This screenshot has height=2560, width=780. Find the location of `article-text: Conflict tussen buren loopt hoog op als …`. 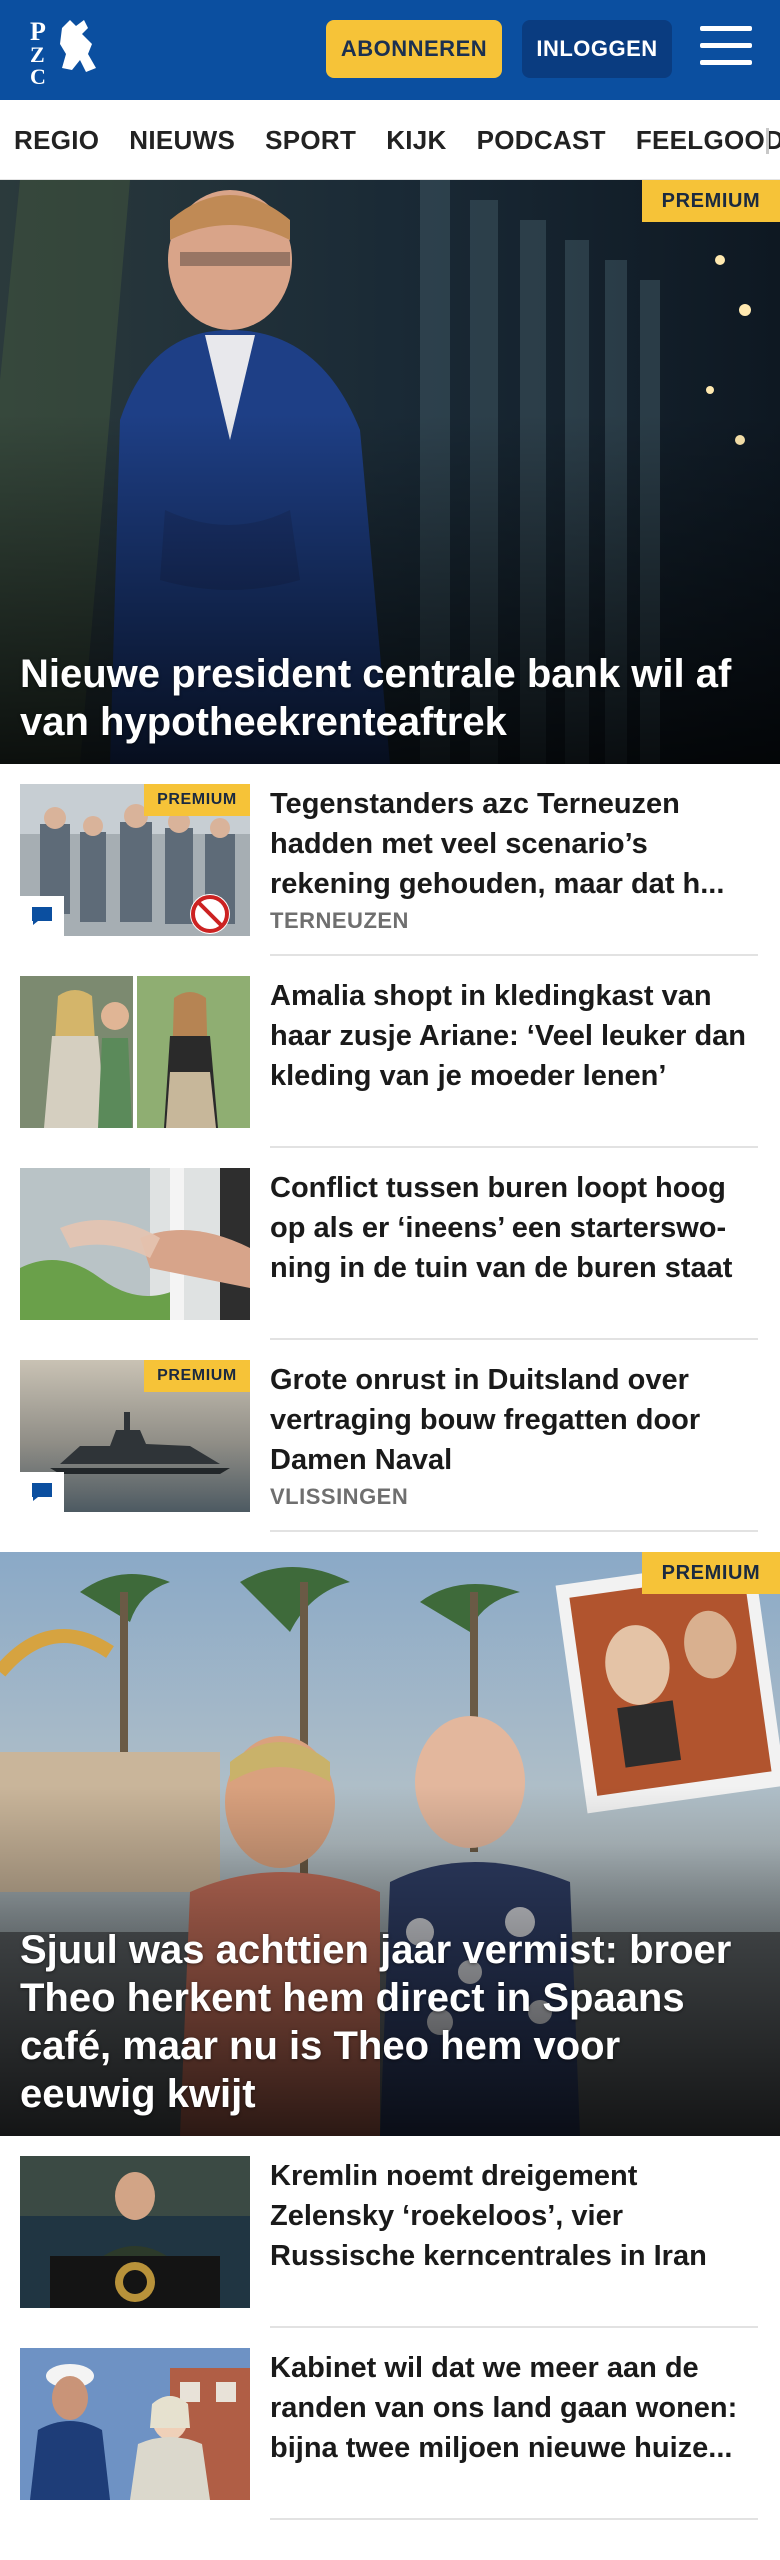

article-text: Conflict tussen buren loopt hoog op als … is located at coordinates (514, 1228).